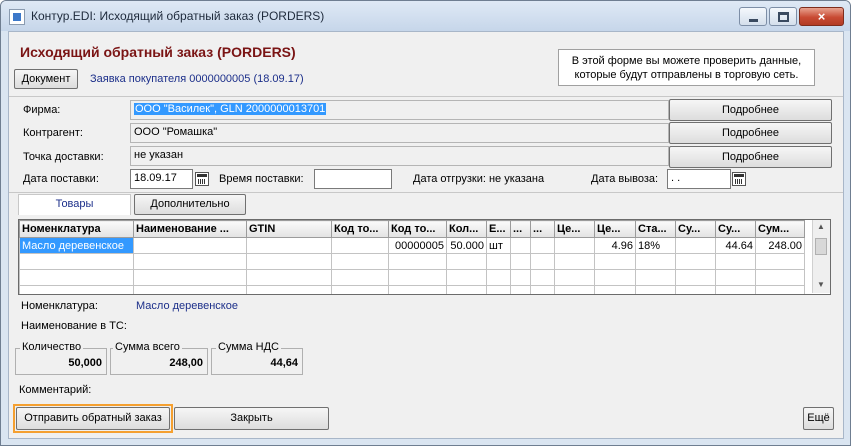 This screenshot has width=851, height=446. I want to click on column-header: Номенклатура, so click(76, 229).